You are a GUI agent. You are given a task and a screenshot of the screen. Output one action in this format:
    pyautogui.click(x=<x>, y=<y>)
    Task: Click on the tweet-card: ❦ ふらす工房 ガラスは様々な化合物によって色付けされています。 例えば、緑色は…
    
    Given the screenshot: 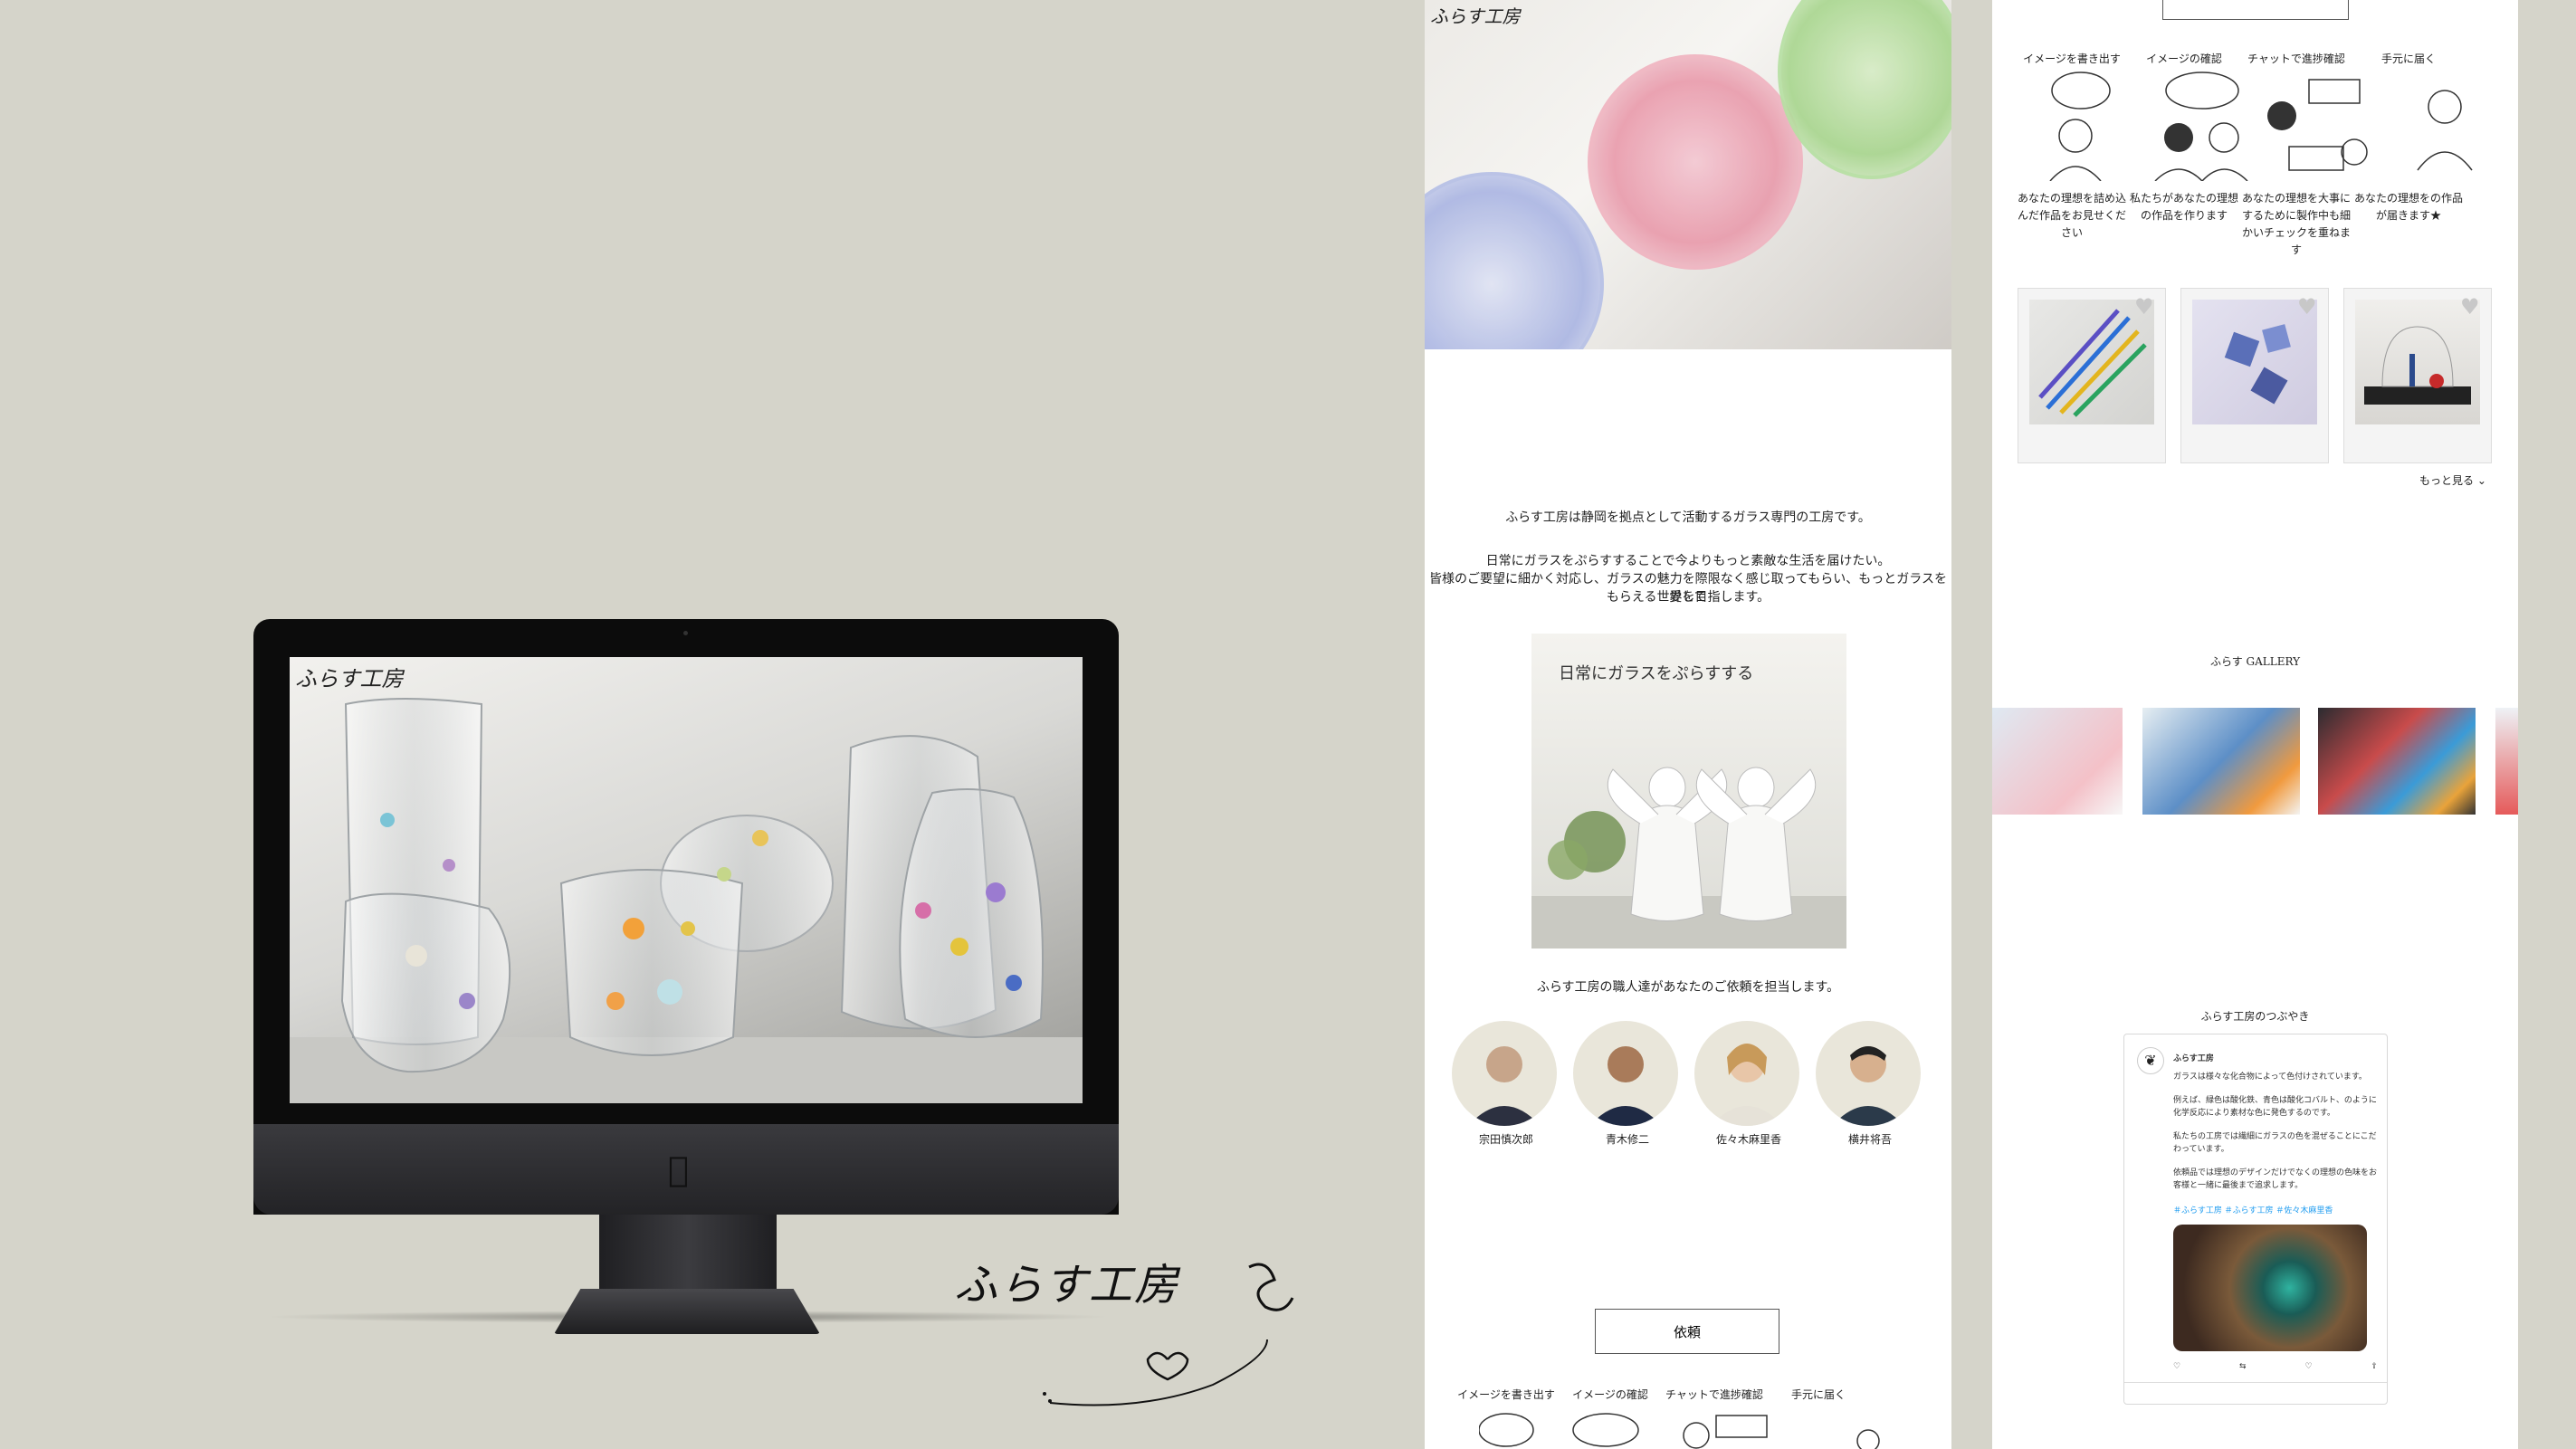 What is the action you would take?
    pyautogui.click(x=2256, y=1219)
    